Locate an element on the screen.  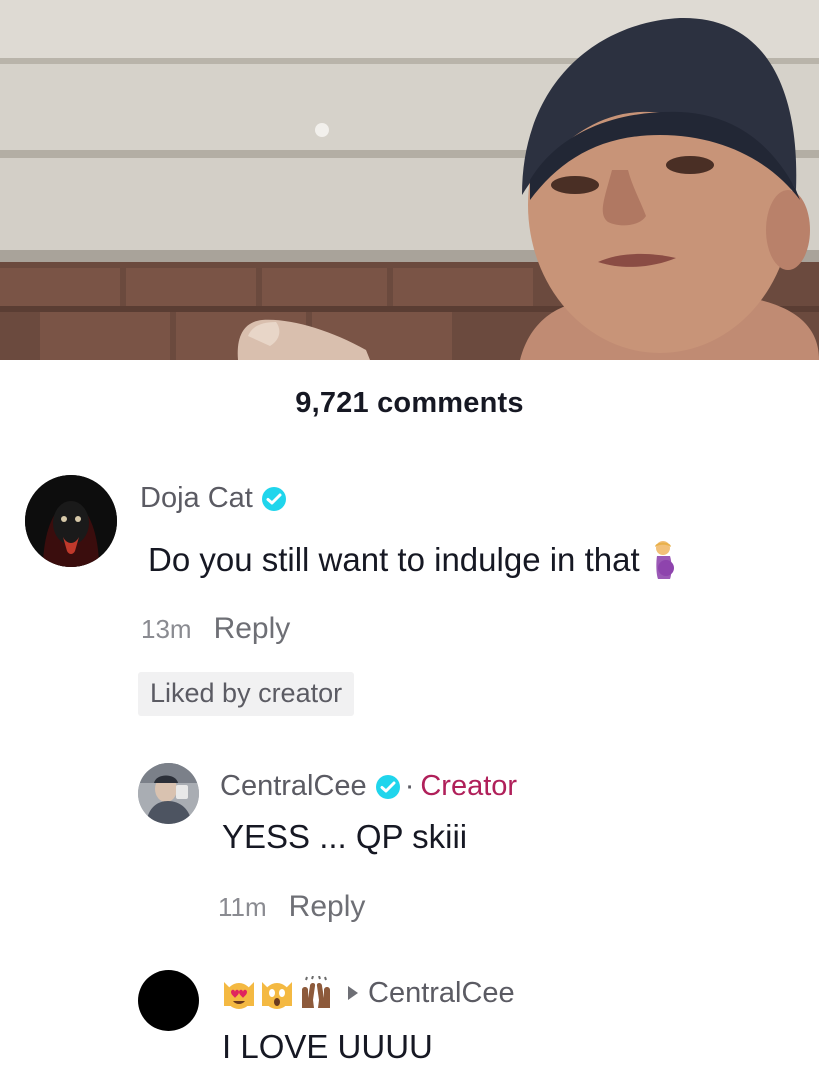
comment-body: YESS ... QP skiii is located at coordinates (345, 836).